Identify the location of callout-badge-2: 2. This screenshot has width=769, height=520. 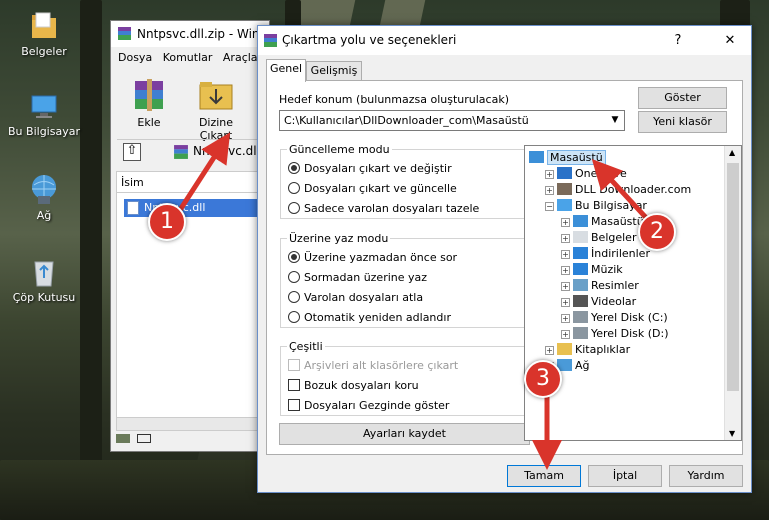
(657, 232).